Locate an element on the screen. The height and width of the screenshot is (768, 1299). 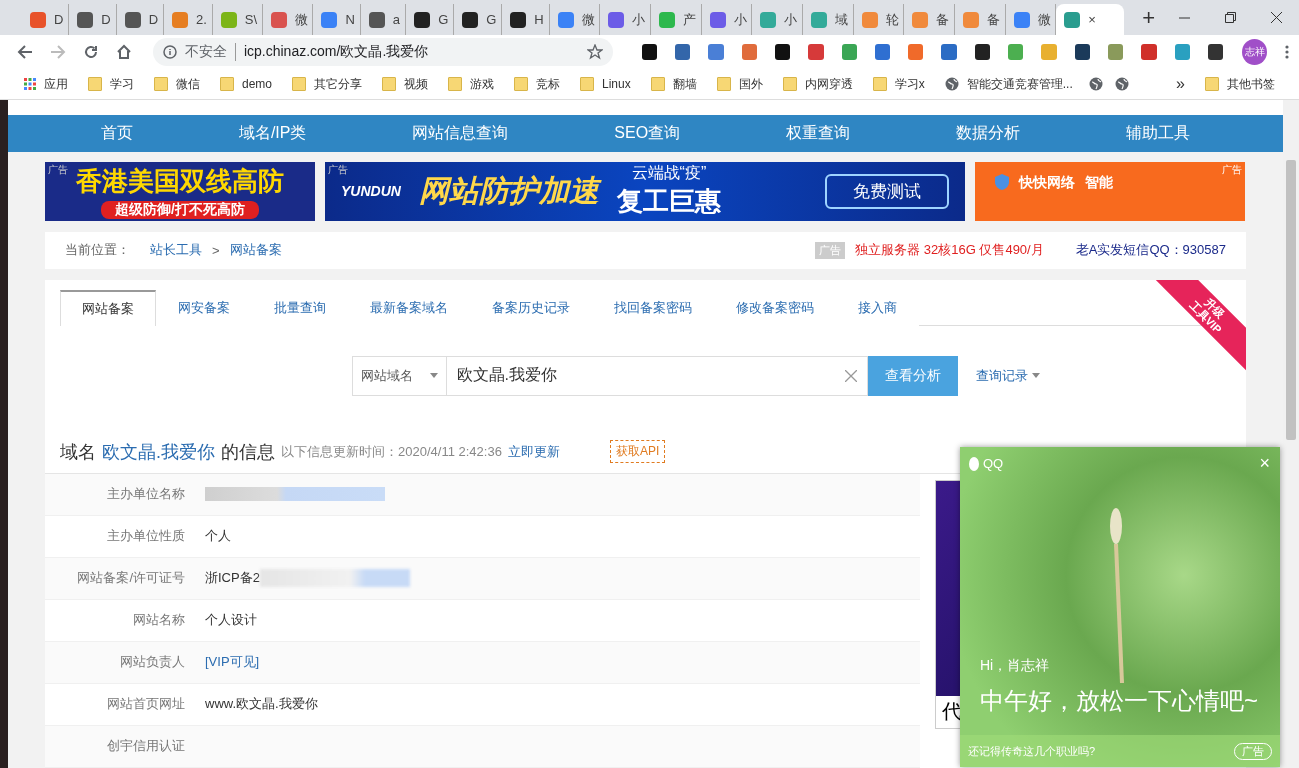
bookmark-link: 其它分享 is located at coordinates (327, 84).